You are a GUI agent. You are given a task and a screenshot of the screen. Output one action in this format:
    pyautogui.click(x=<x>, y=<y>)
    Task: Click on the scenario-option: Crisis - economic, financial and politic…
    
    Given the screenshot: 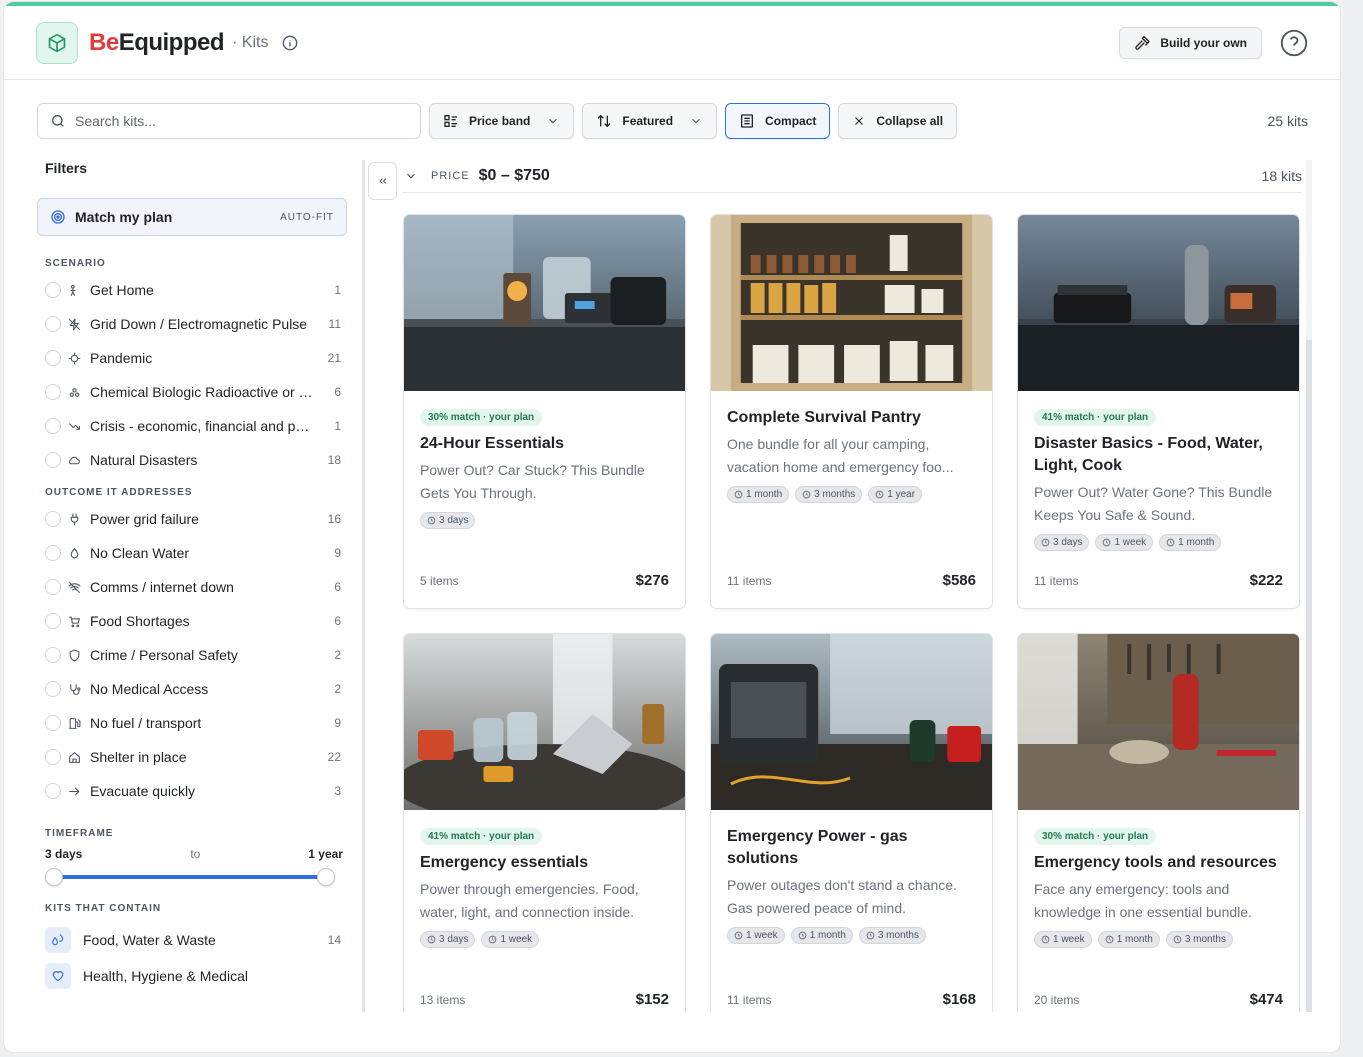 What is the action you would take?
    pyautogui.click(x=192, y=426)
    